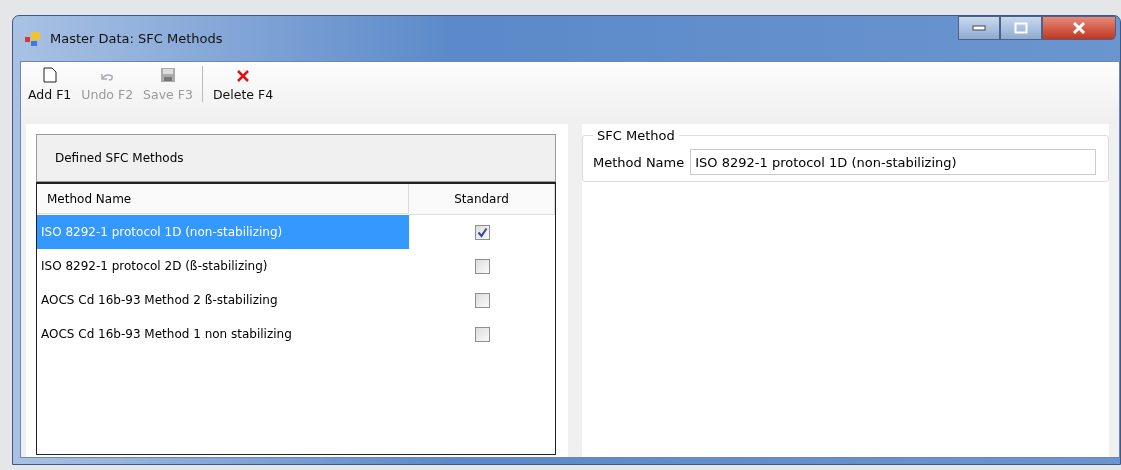 The width and height of the screenshot is (1121, 470). Describe the element at coordinates (636, 135) in the screenshot. I see `group-title: SFC Method` at that location.